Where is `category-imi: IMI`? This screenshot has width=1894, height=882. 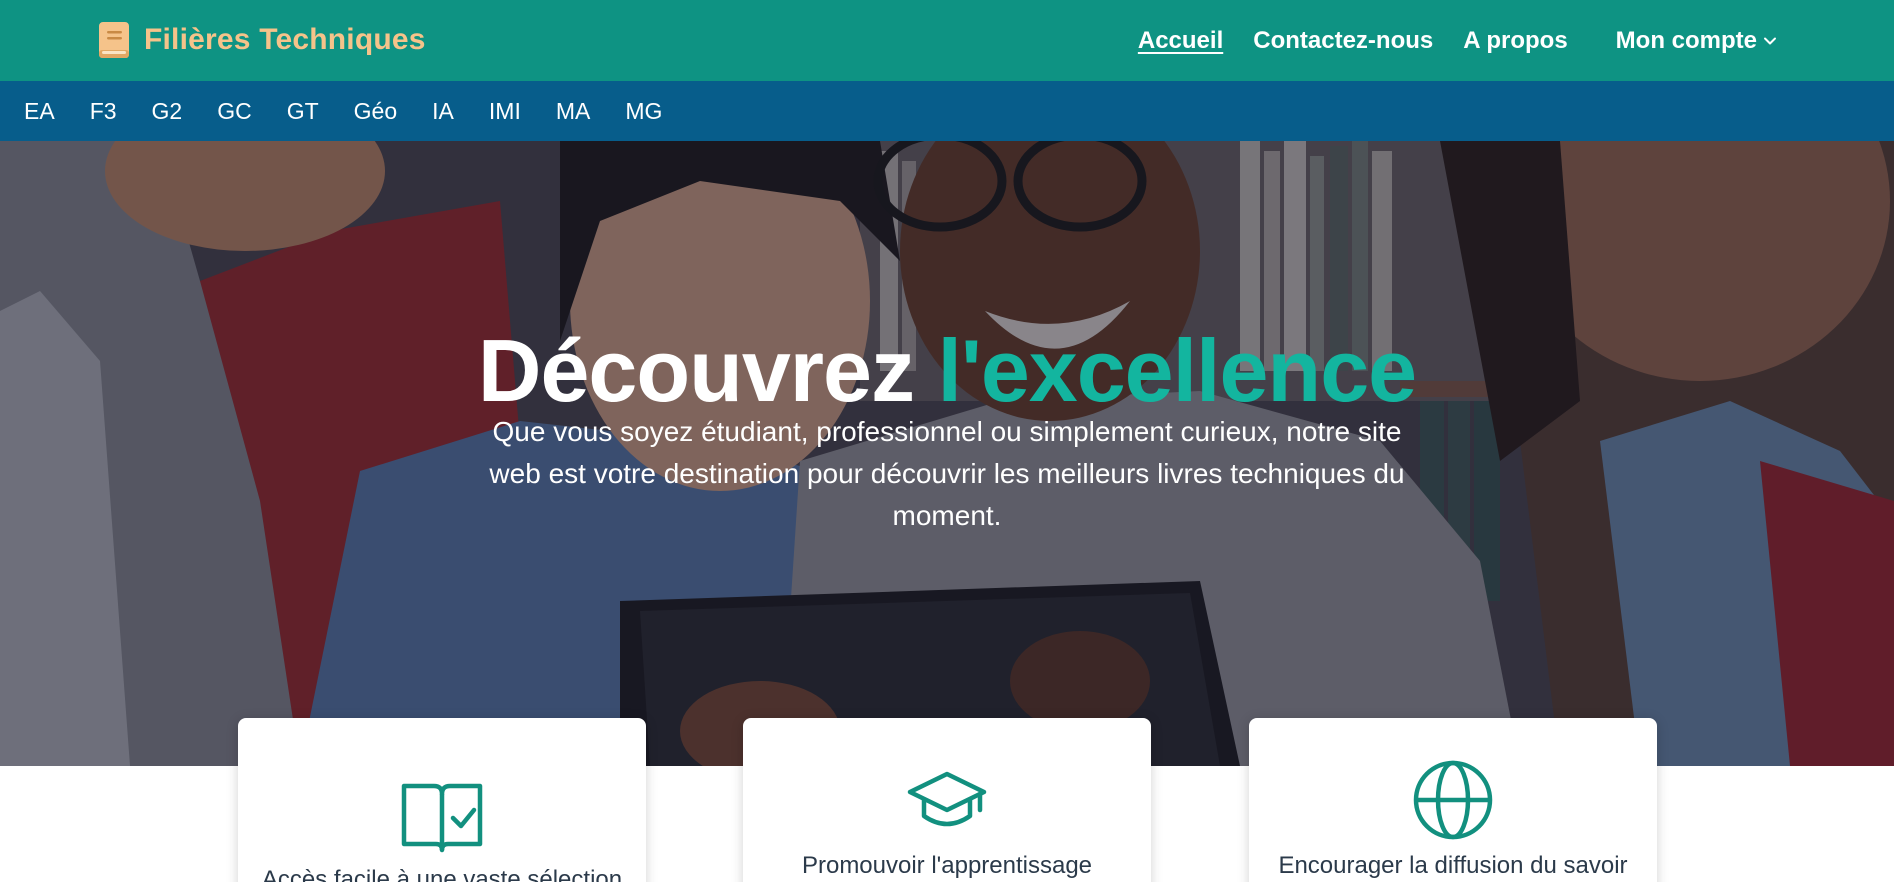 category-imi: IMI is located at coordinates (505, 111).